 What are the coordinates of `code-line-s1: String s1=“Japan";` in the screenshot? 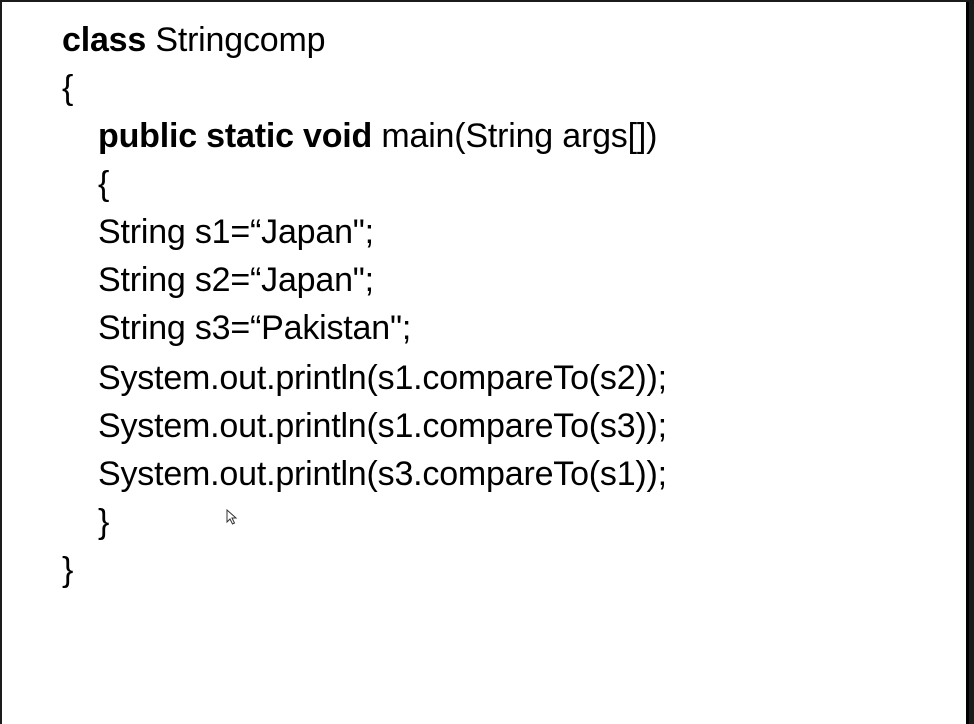 It's located at (236, 232).